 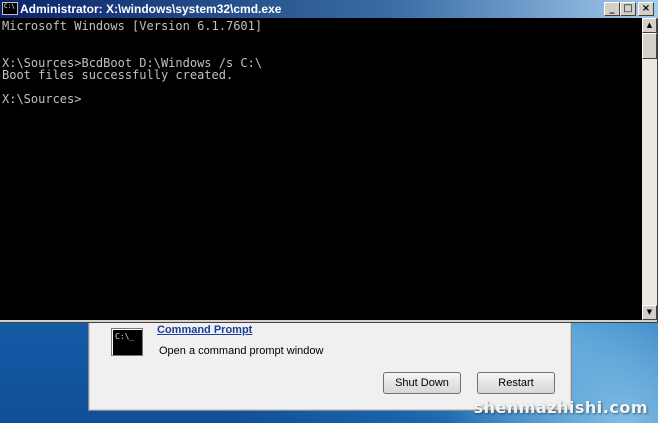 I want to click on cmd-window-icon-text: C:\, so click(x=9, y=6).